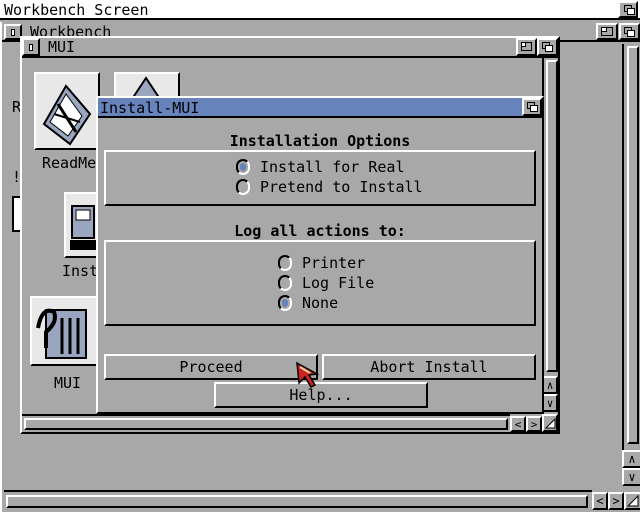  What do you see at coordinates (320, 141) in the screenshot?
I see `installation-options-heading: Installation Options` at bounding box center [320, 141].